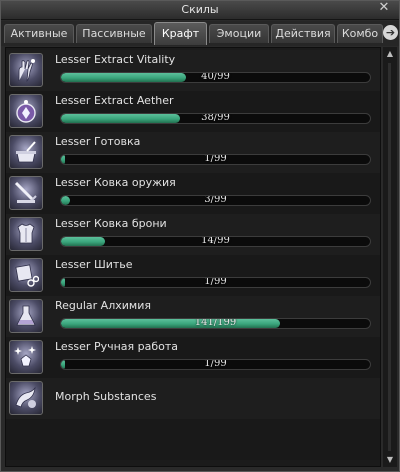  I want to click on empty-row, so click(193, 439).